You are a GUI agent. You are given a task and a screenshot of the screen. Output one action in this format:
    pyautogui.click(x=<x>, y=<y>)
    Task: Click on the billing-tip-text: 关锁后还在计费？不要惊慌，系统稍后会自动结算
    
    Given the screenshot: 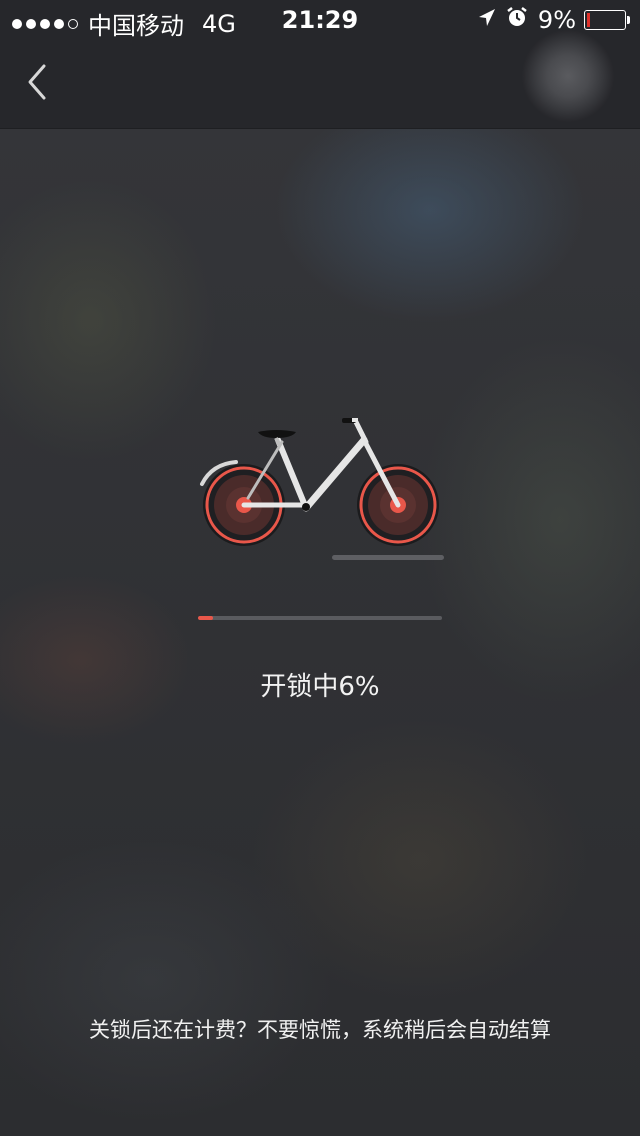 What is the action you would take?
    pyautogui.click(x=320, y=1030)
    